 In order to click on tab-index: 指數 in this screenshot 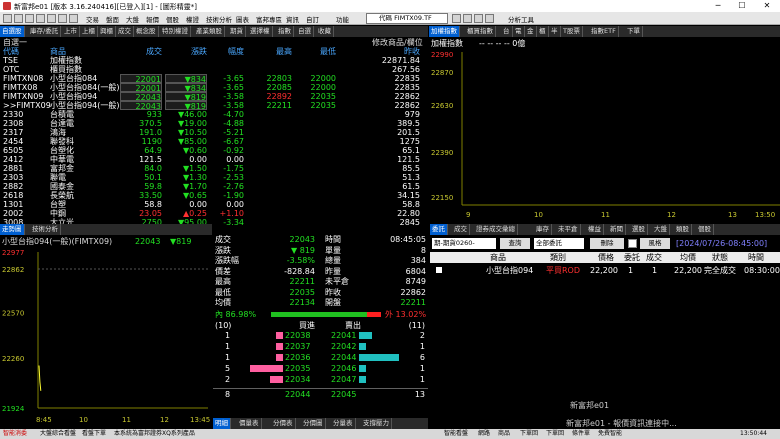, I will do `click(285, 31)`.